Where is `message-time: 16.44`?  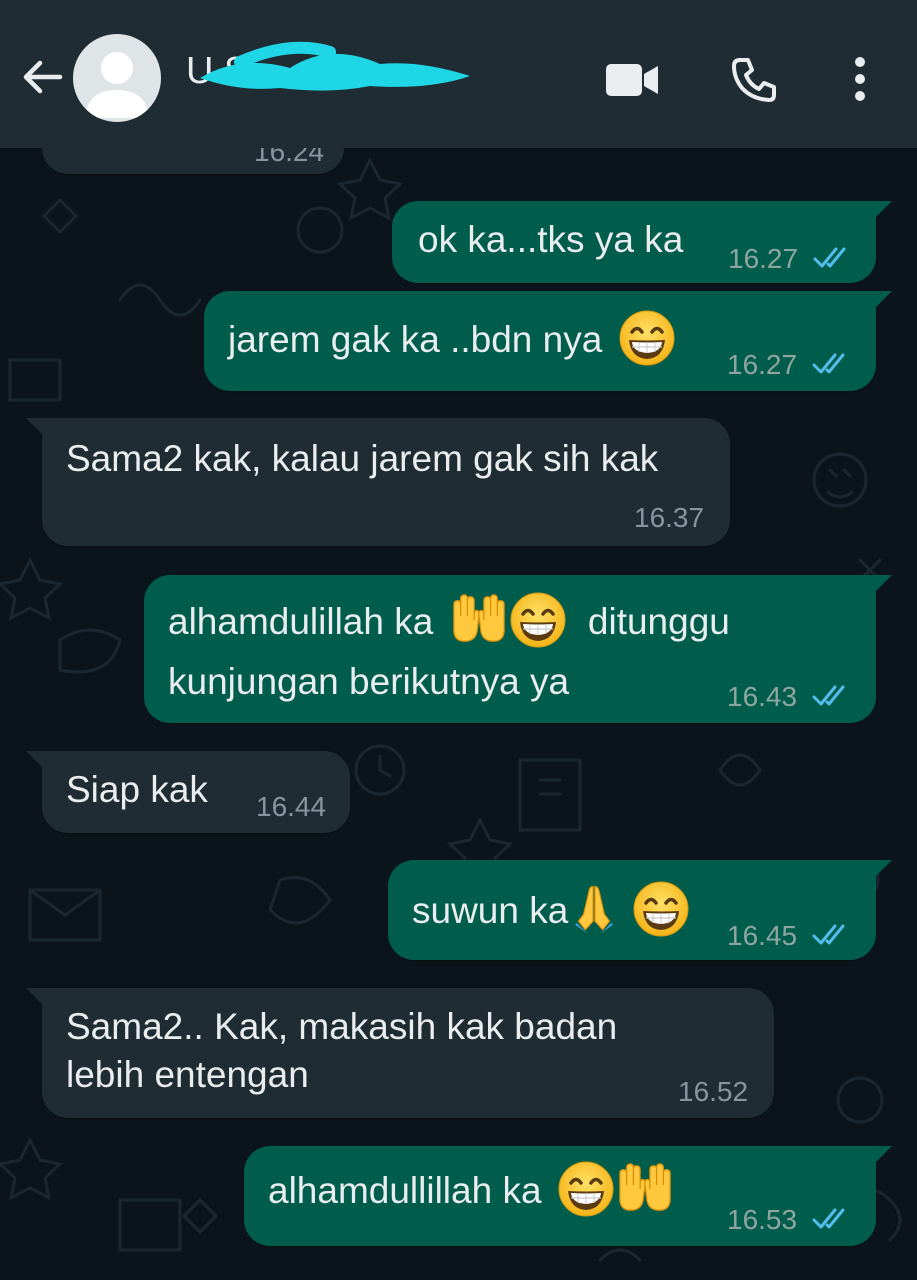 message-time: 16.44 is located at coordinates (291, 806).